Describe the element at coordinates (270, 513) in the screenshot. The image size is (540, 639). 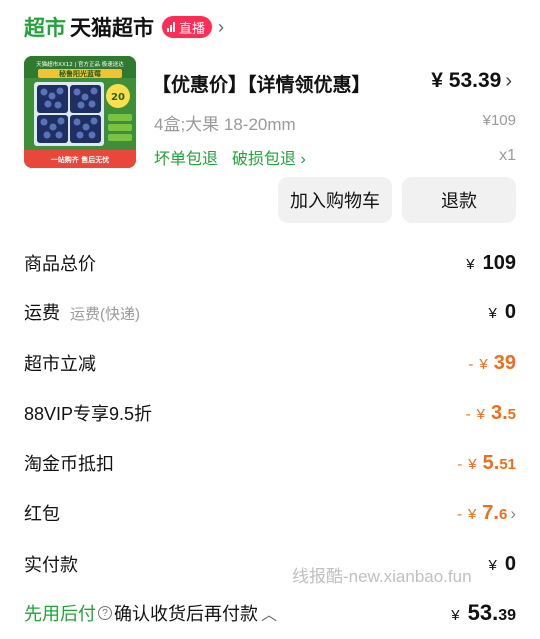
I see `fee-row-red-packet: 红包 - ¥7. 6 ›` at that location.